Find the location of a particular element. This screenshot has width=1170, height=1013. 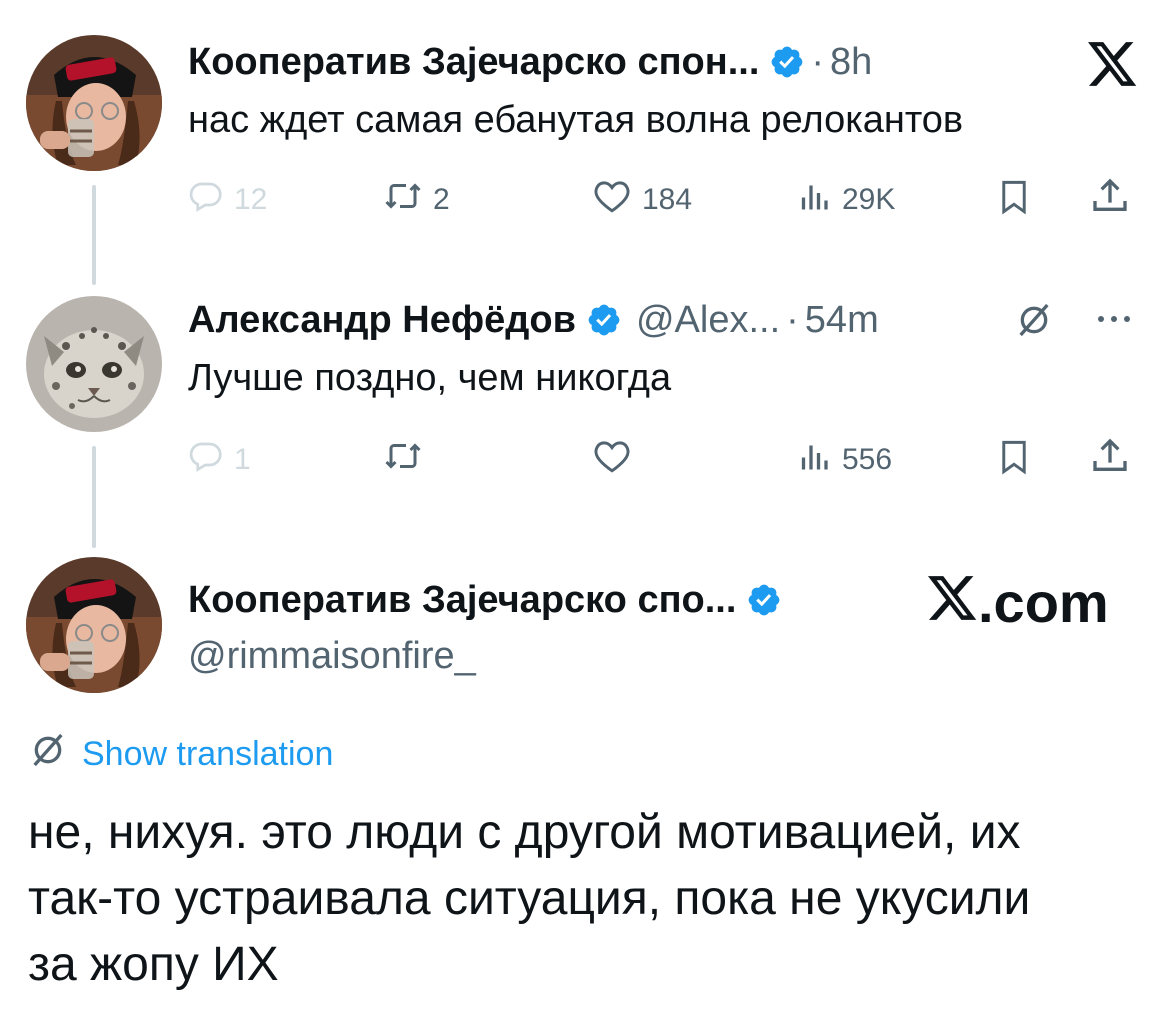

tweet-header: Александр Нефёдов @Alex... · 54m is located at coordinates (533, 320).